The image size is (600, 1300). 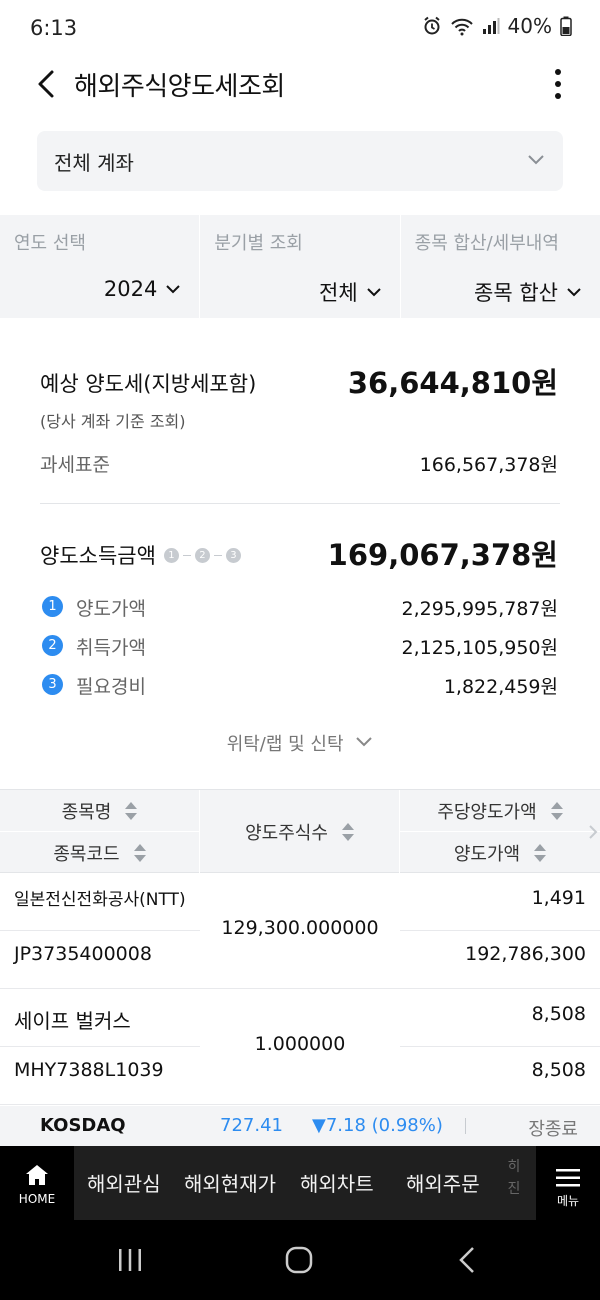 I want to click on home-circle-icon, so click(x=299, y=1260).